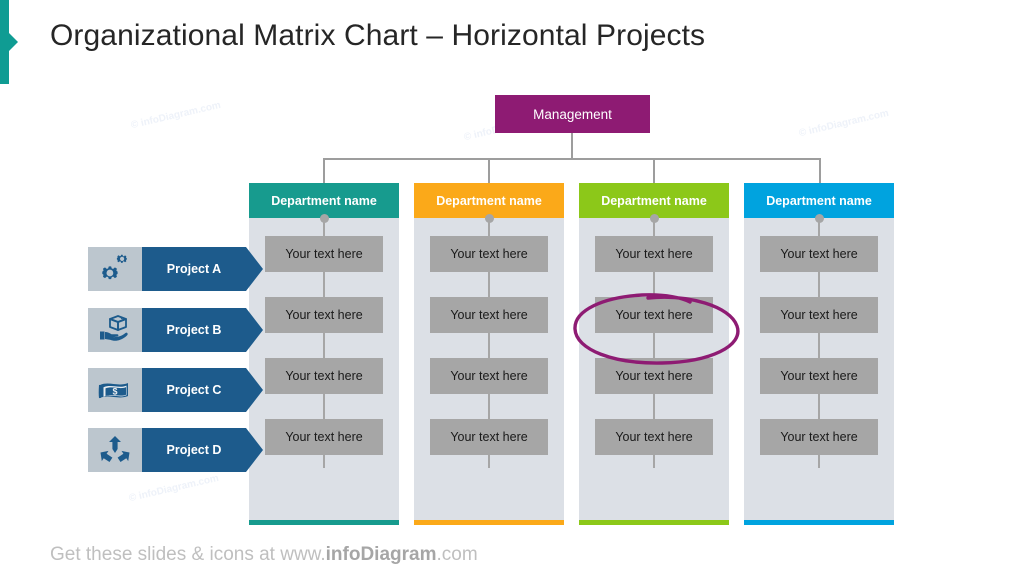 This screenshot has width=1024, height=576. I want to click on footer-suffix: .com, so click(457, 554).